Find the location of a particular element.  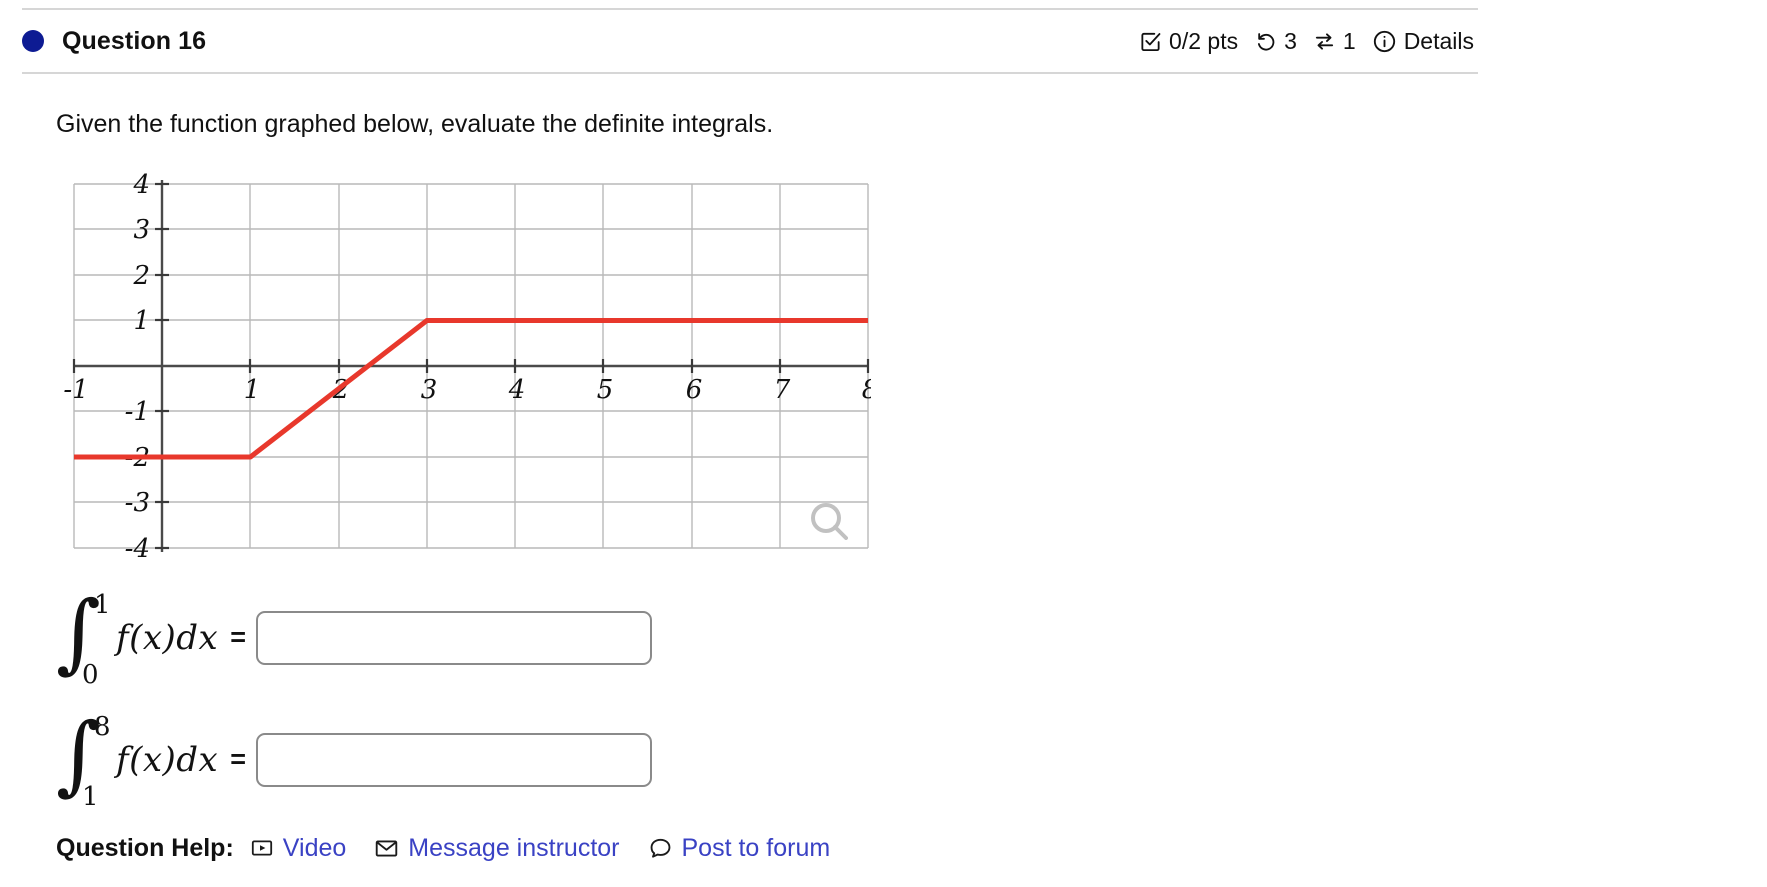

function-curve is located at coordinates (471, 388).